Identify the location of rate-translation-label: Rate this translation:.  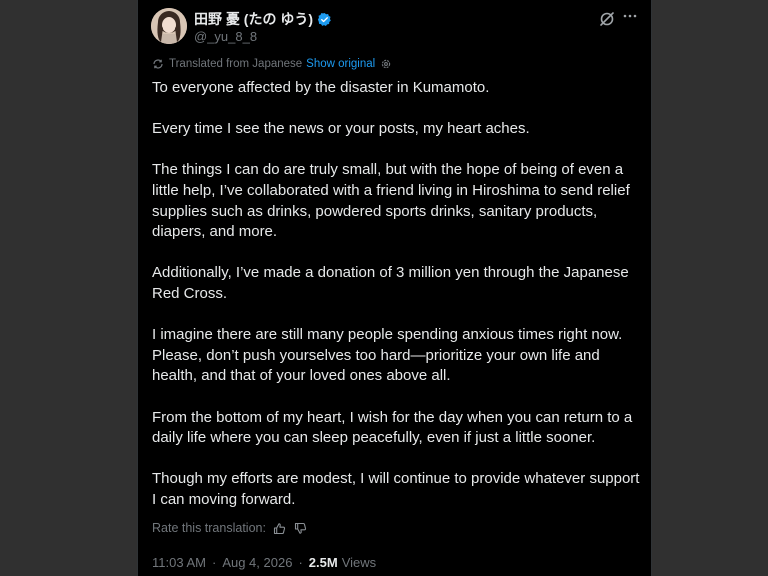
(209, 528).